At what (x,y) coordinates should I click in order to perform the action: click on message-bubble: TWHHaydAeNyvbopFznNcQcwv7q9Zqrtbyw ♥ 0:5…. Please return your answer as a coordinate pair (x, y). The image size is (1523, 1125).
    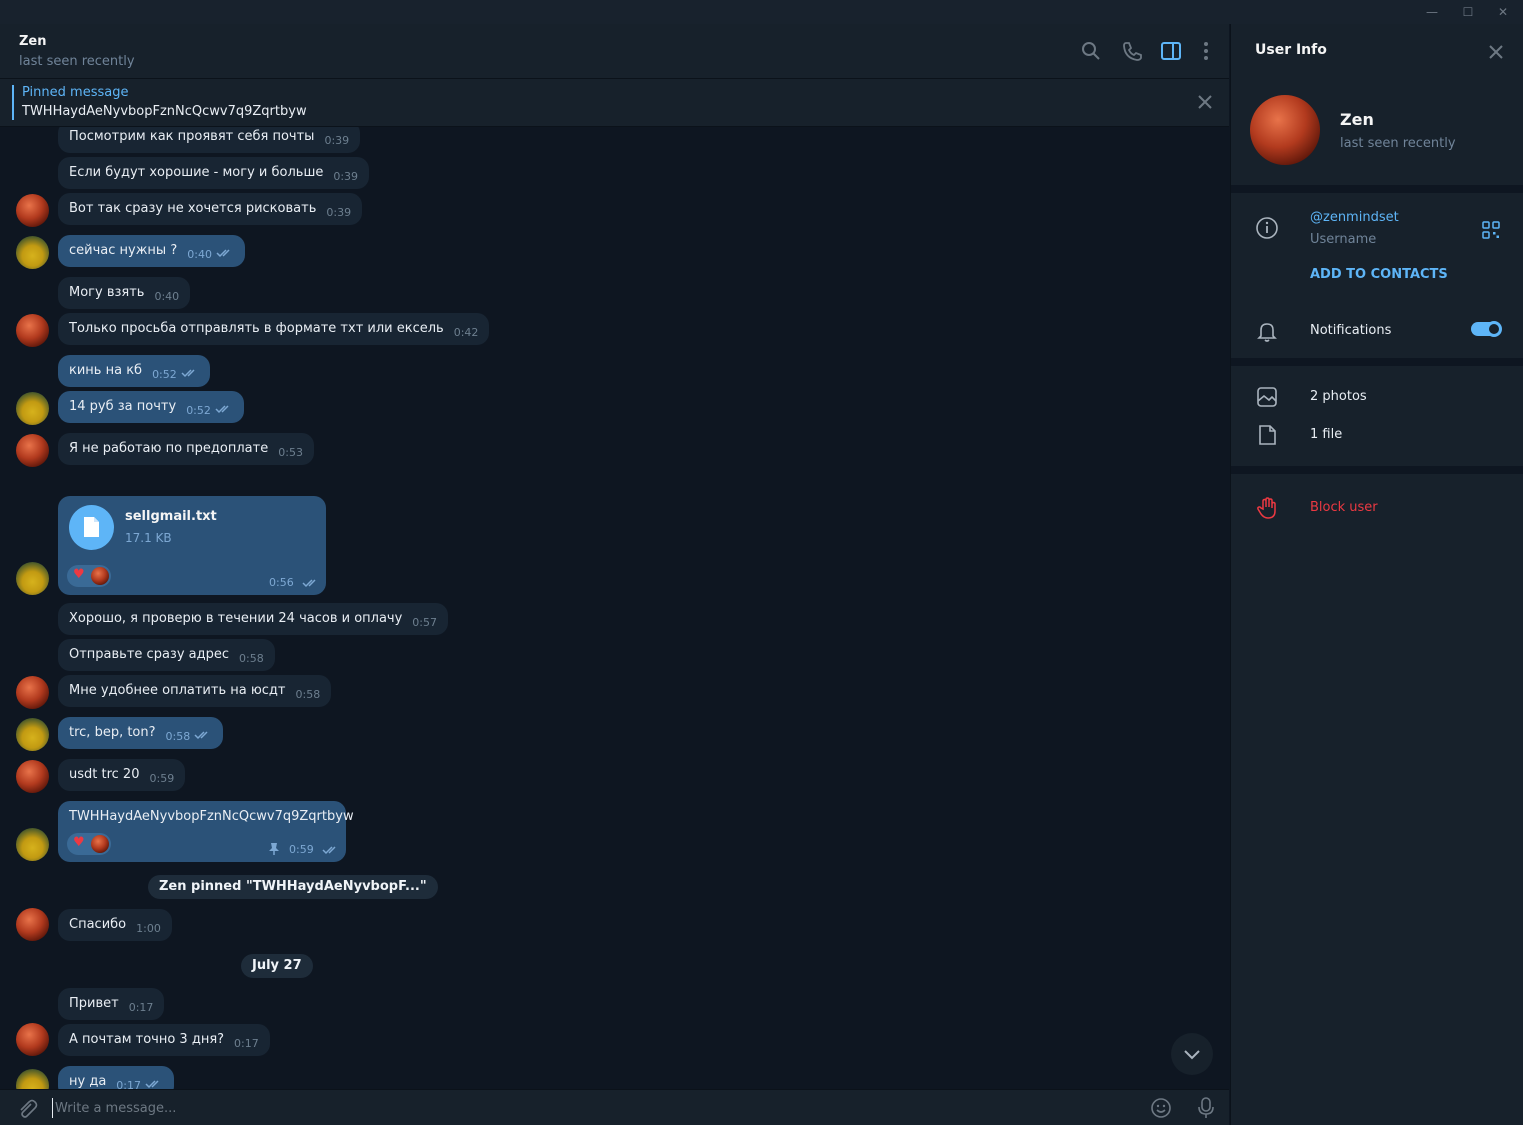
    Looking at the image, I should click on (206, 831).